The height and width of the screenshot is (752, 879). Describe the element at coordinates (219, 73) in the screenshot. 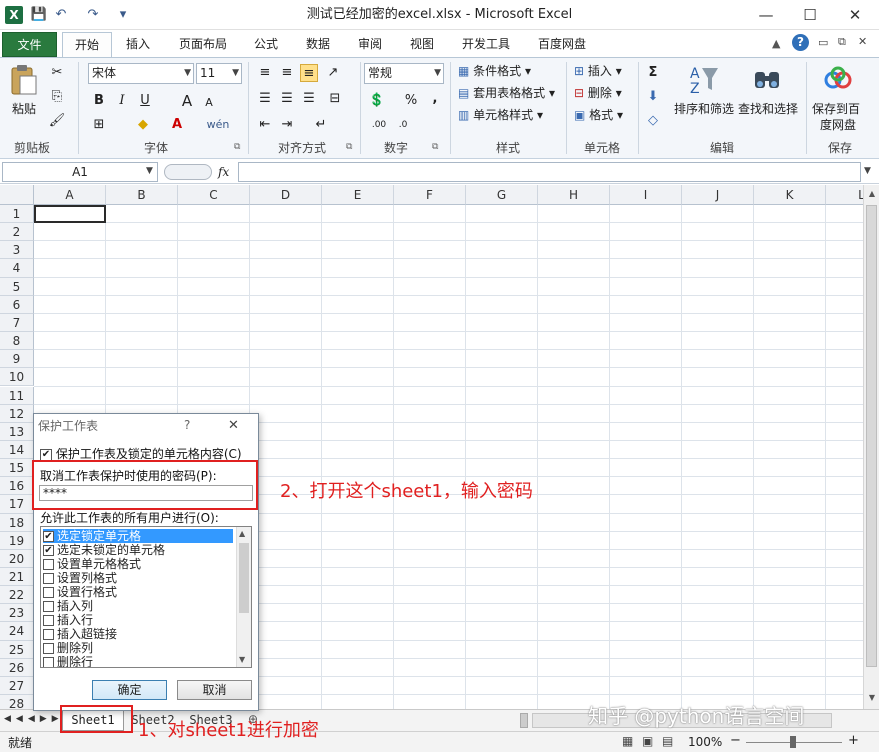

I see `font-size-select: 11 ▼` at that location.